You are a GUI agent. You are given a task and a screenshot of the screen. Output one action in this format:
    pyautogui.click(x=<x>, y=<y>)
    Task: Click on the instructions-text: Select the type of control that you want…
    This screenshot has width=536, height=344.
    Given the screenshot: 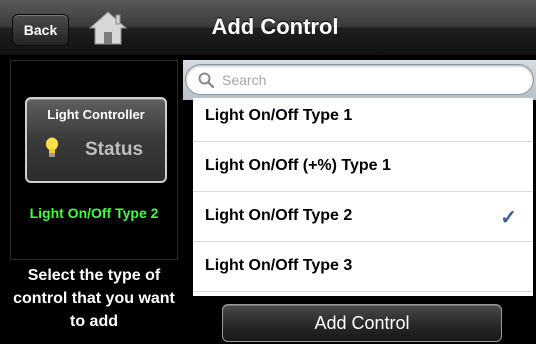 What is the action you would take?
    pyautogui.click(x=94, y=298)
    